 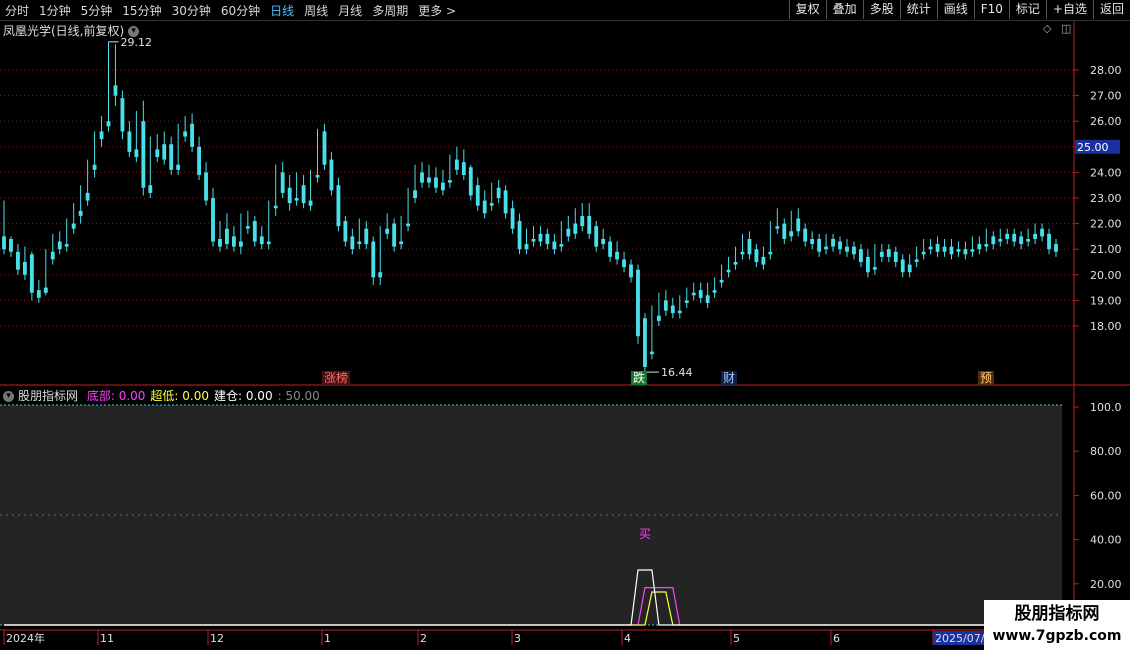 What do you see at coordinates (881, 9) in the screenshot?
I see `action-button-2: 多股` at bounding box center [881, 9].